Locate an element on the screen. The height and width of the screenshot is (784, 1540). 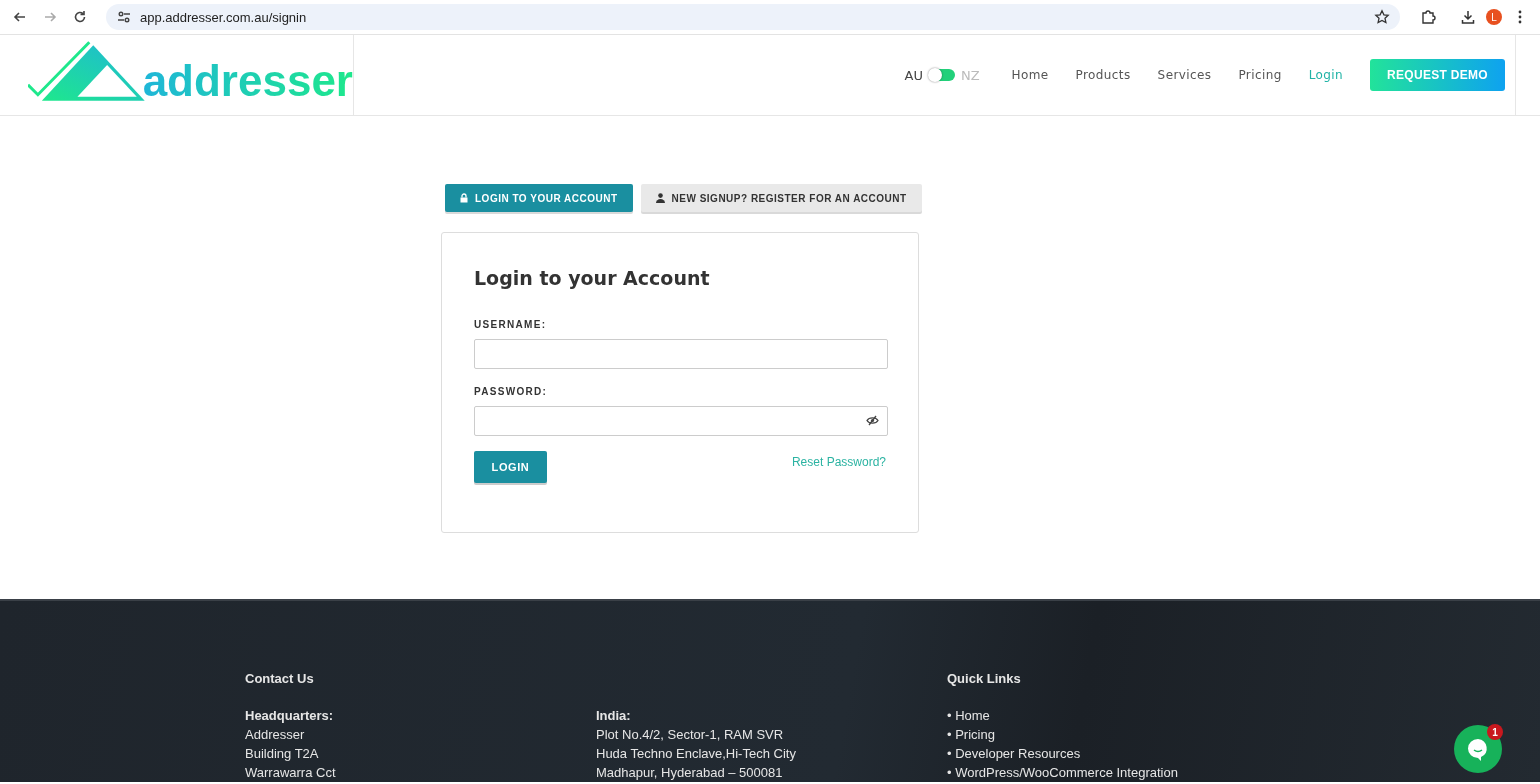
address-line: Plot No.4/2, Sector-1, RAM SVR is located at coordinates (690, 735).